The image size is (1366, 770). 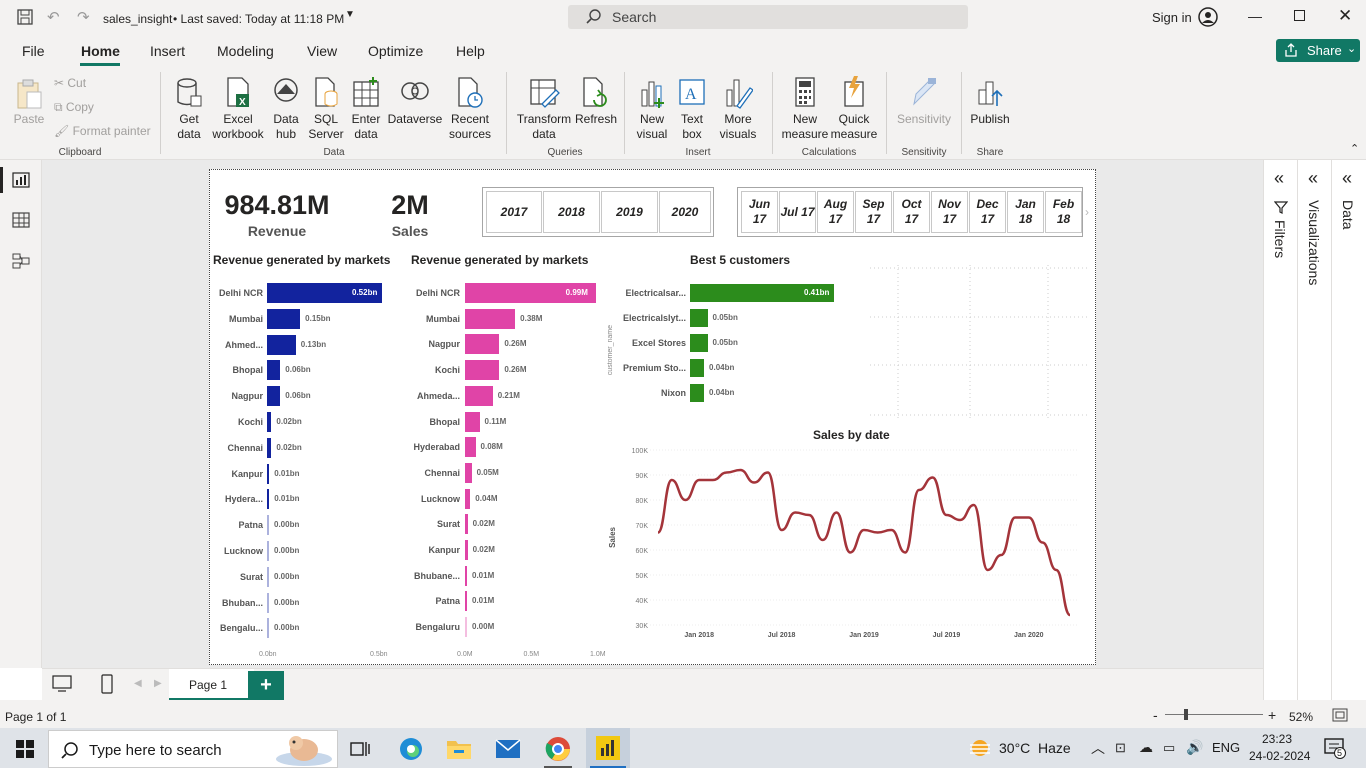 I want to click on zoom-out-button: -, so click(x=1155, y=715).